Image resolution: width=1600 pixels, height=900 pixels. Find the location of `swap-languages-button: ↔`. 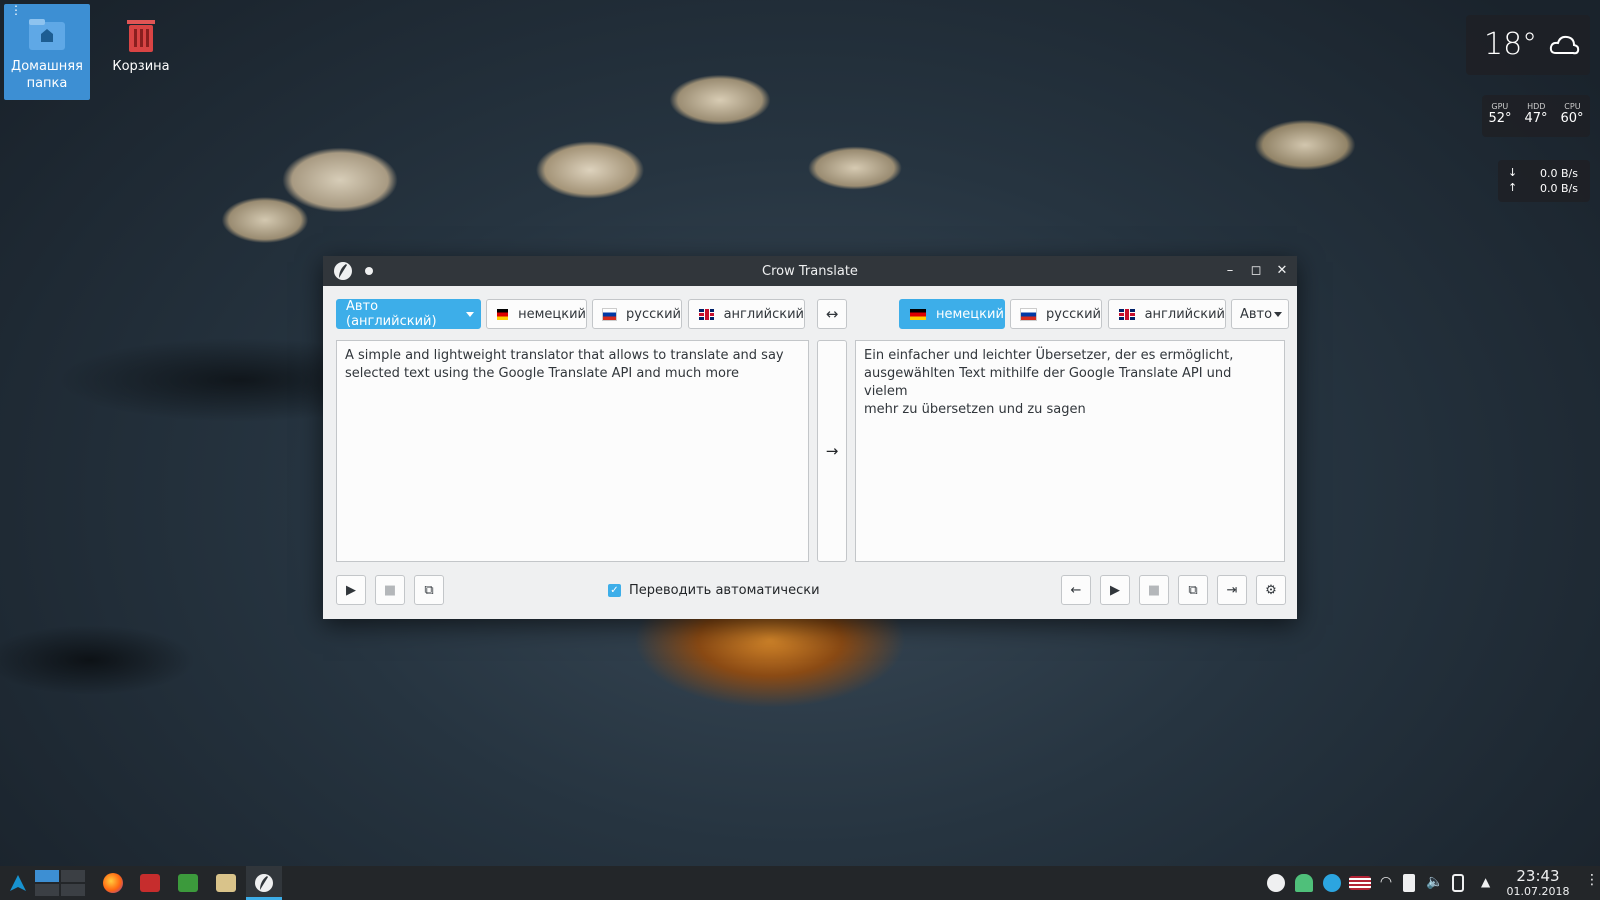

swap-languages-button: ↔ is located at coordinates (832, 314).